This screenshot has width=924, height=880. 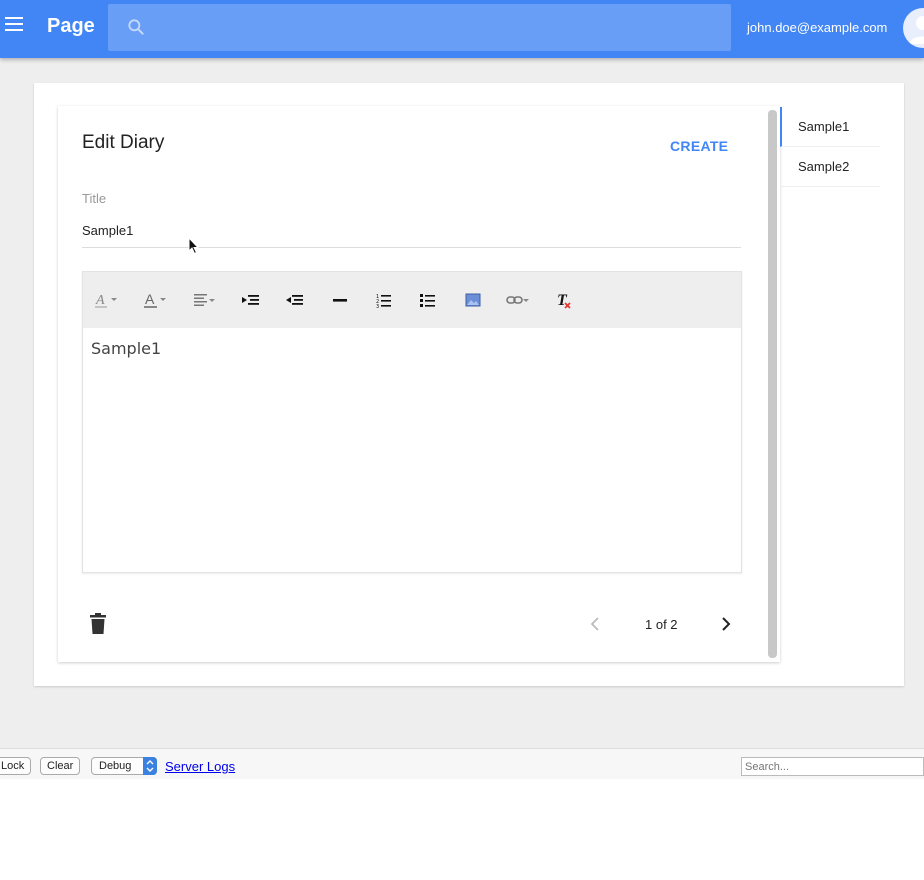 I want to click on horizontal-rule-icon, so click(x=340, y=300).